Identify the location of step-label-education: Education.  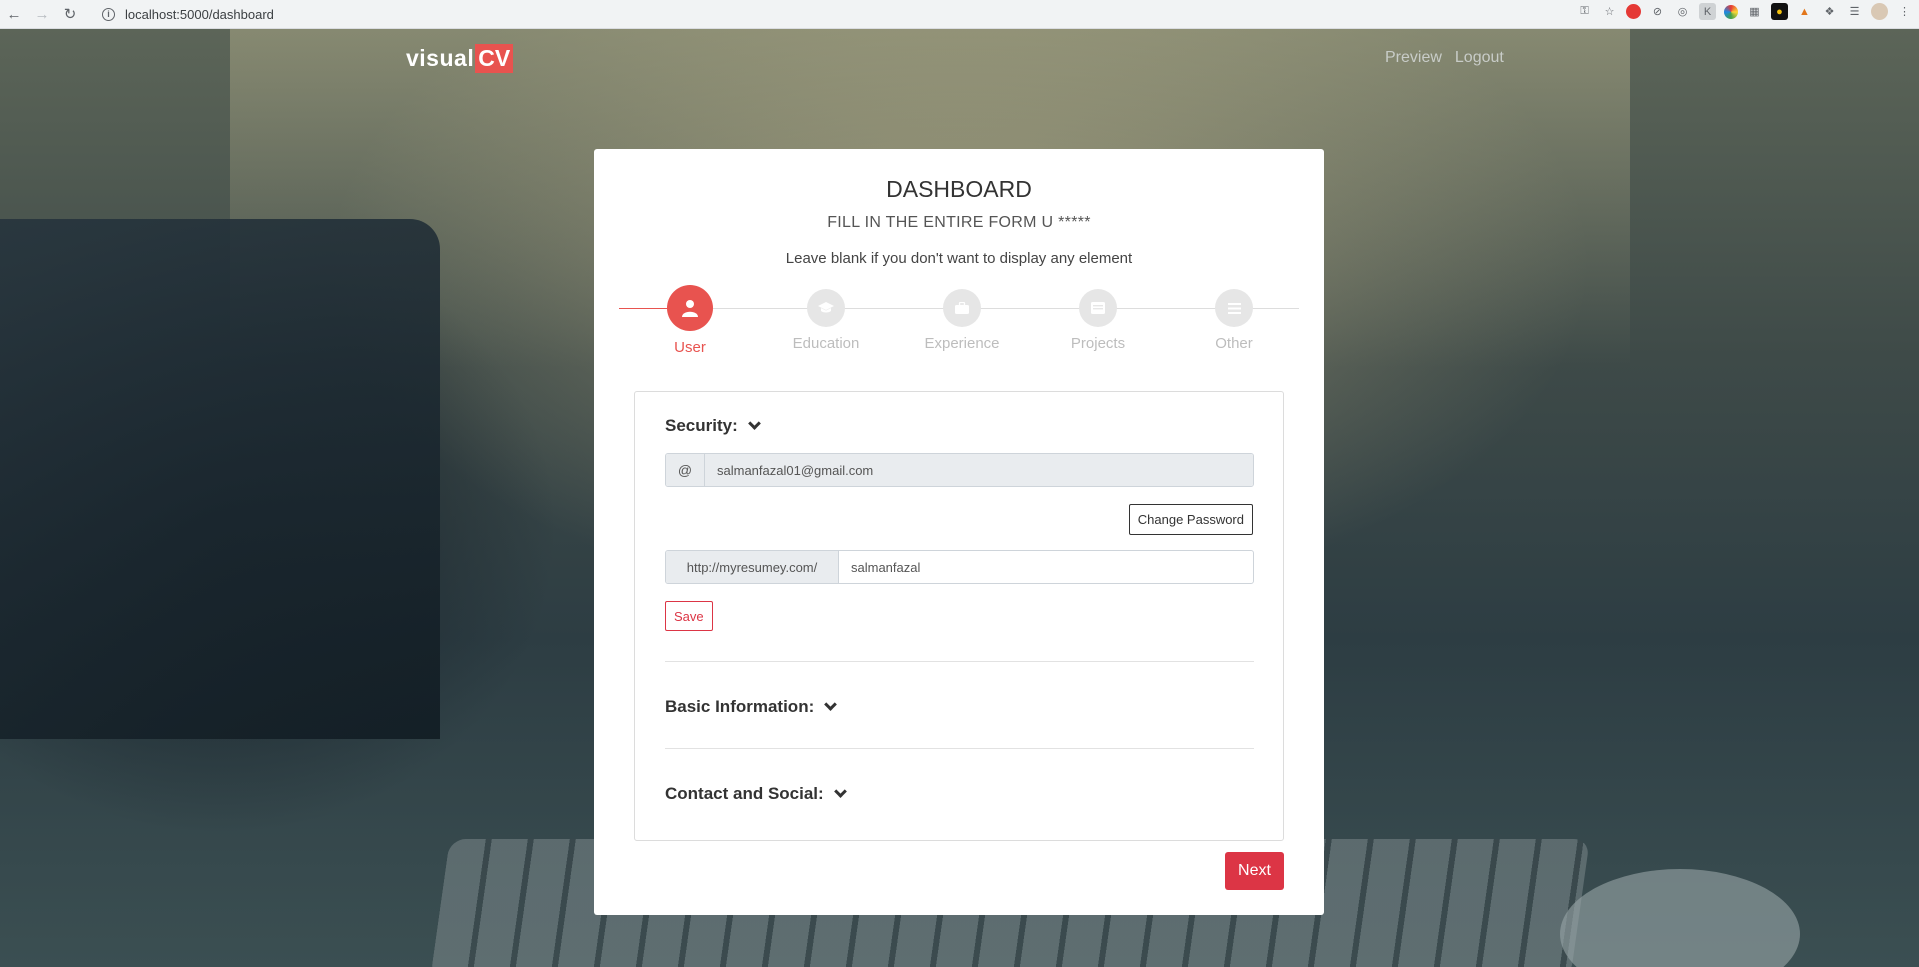
(826, 343).